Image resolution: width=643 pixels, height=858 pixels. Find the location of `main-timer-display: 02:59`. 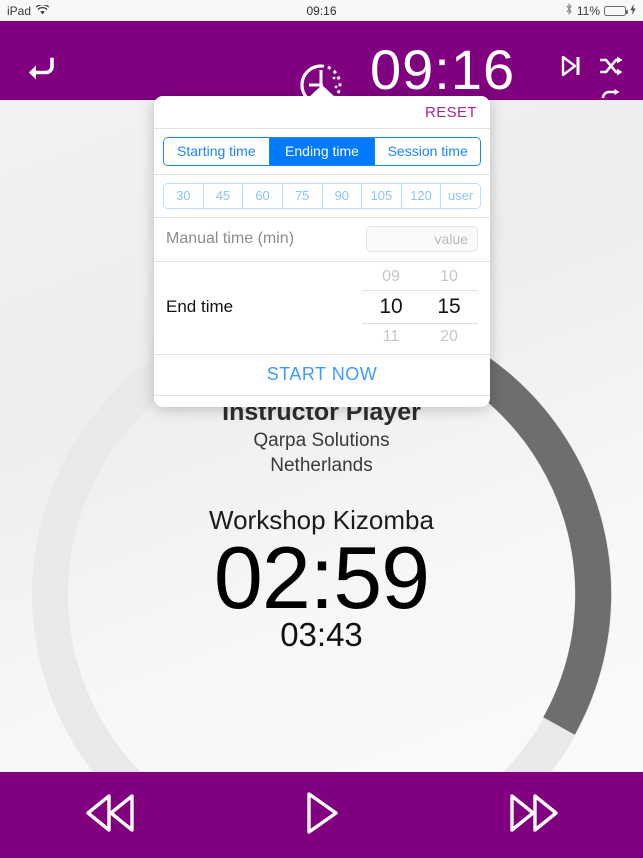

main-timer-display: 02:59 is located at coordinates (321, 577).